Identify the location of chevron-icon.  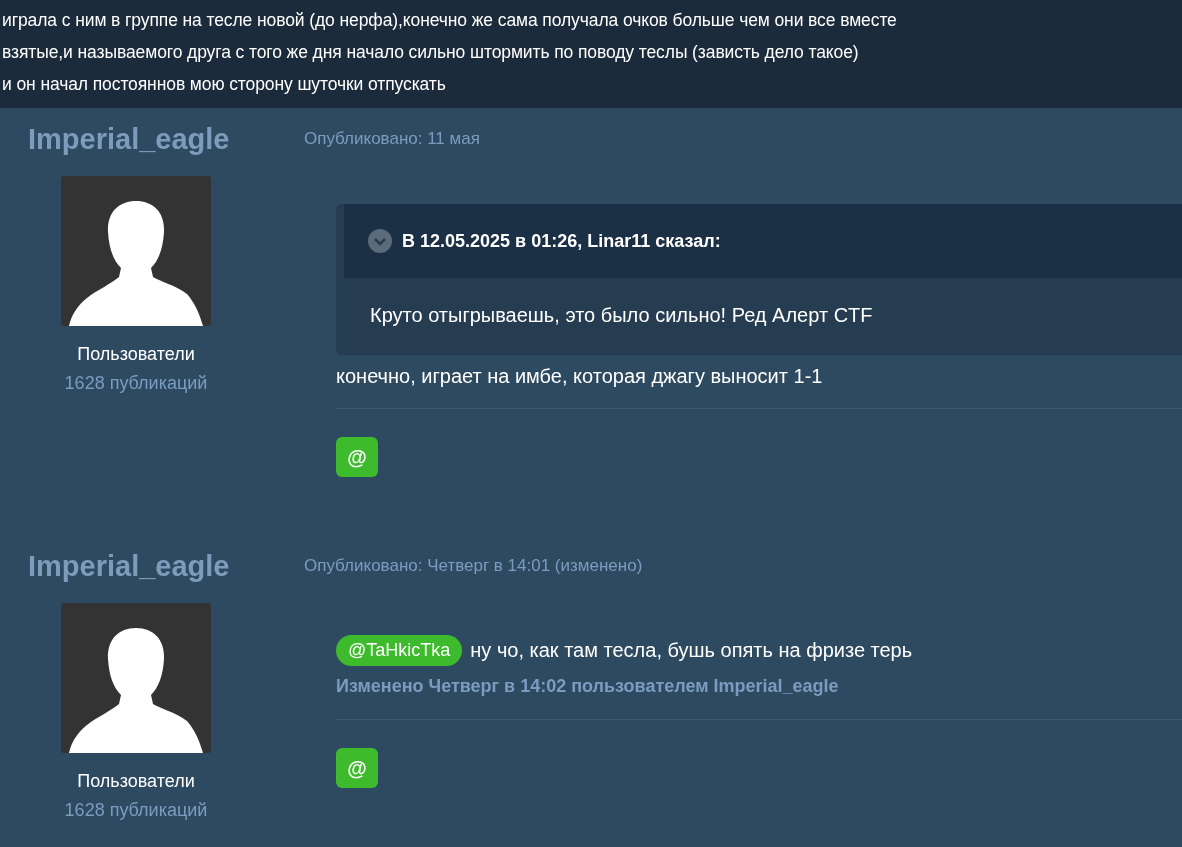
(380, 241).